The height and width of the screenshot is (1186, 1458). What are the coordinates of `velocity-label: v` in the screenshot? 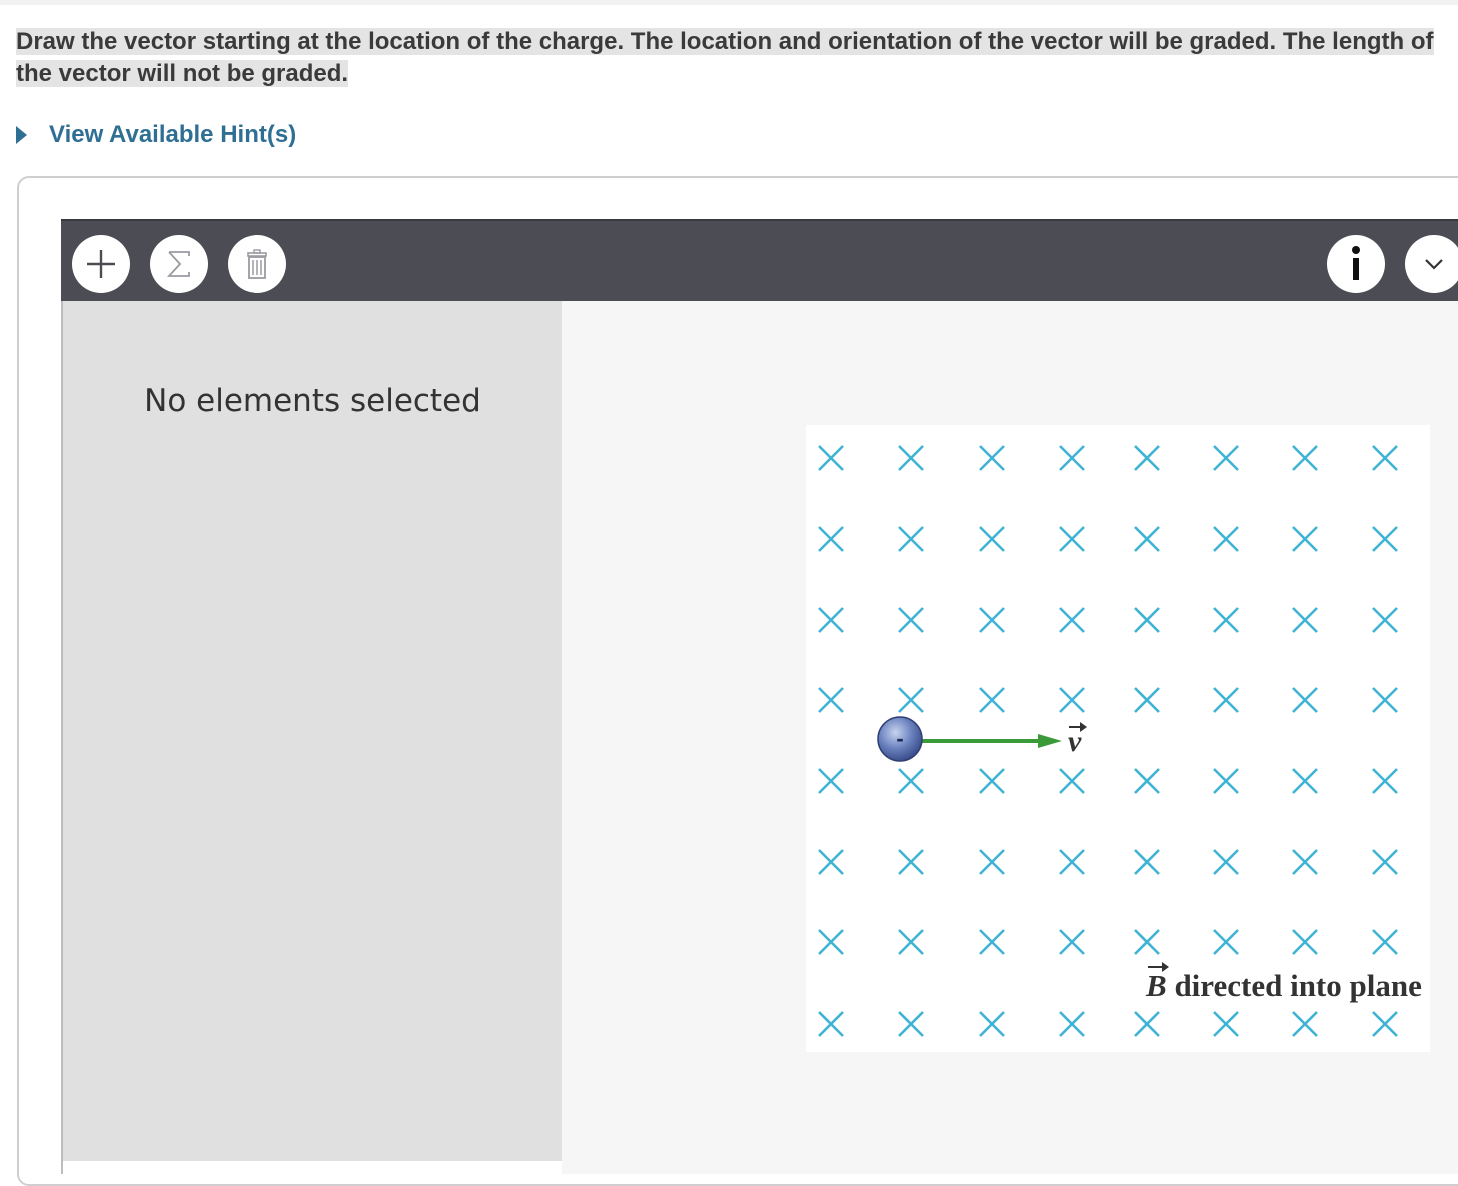 It's located at (1078, 740).